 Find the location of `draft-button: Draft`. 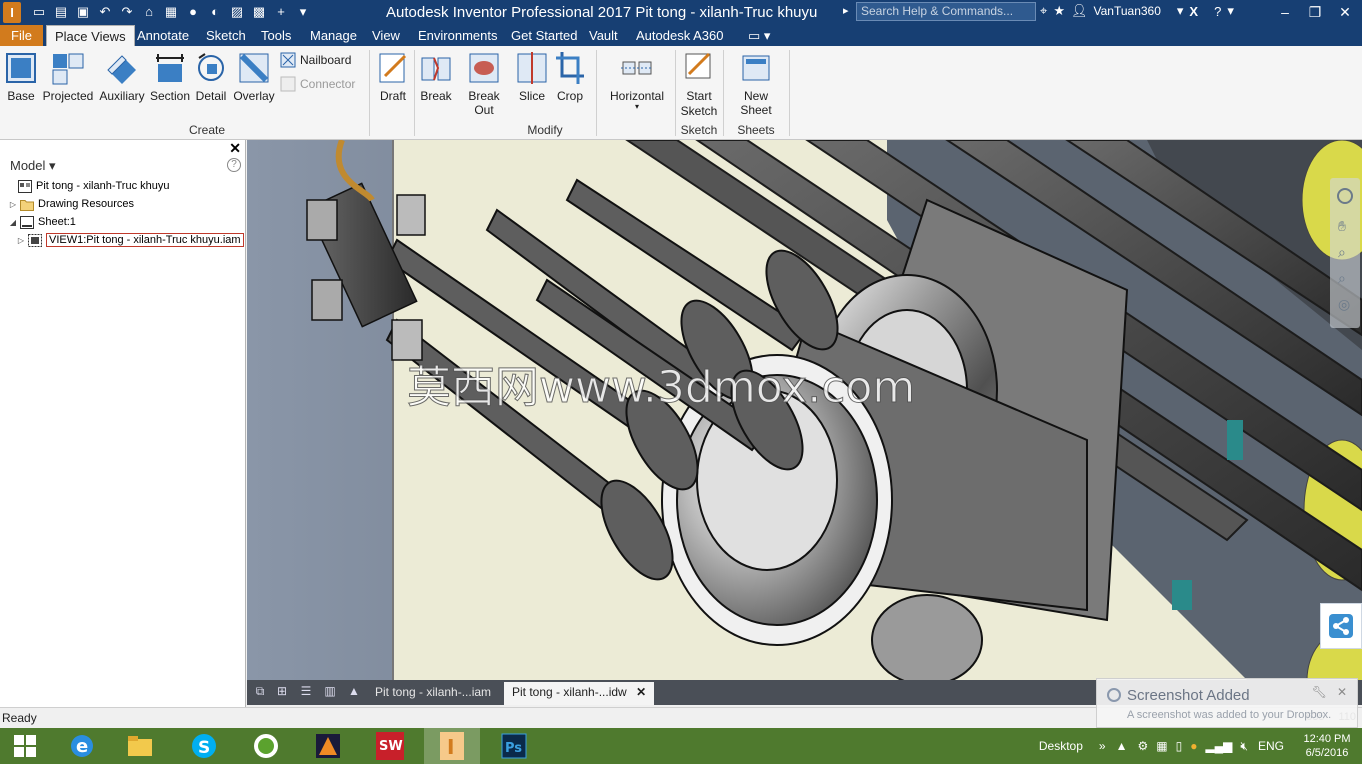

draft-button: Draft is located at coordinates (393, 76).